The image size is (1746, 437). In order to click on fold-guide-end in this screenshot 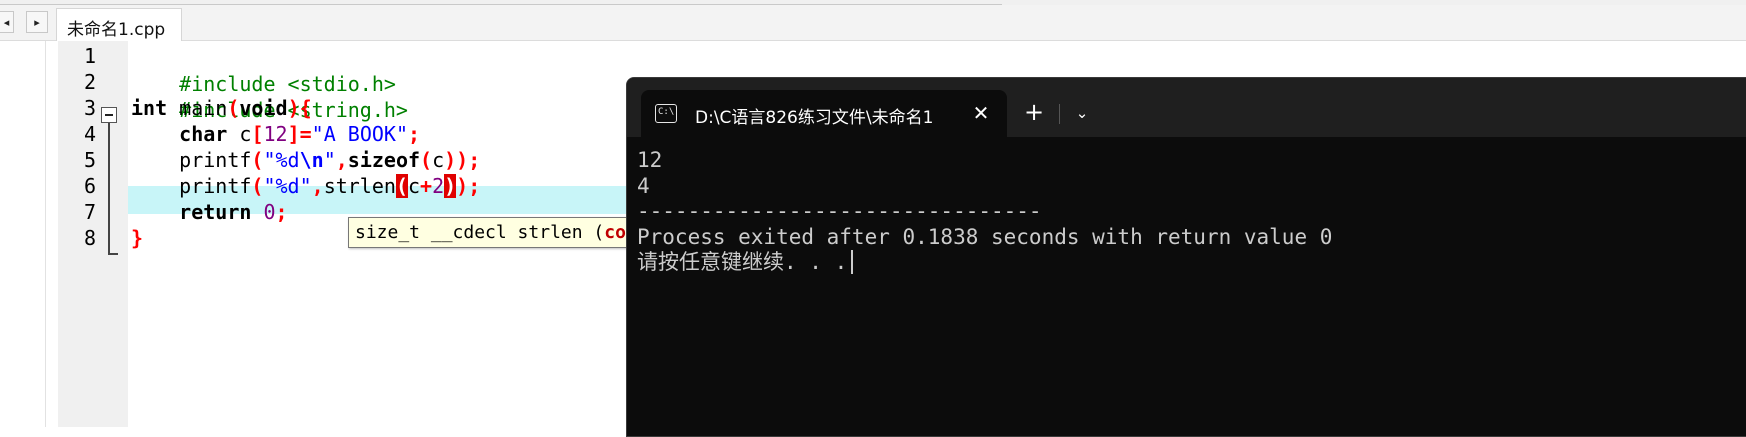, I will do `click(113, 254)`.